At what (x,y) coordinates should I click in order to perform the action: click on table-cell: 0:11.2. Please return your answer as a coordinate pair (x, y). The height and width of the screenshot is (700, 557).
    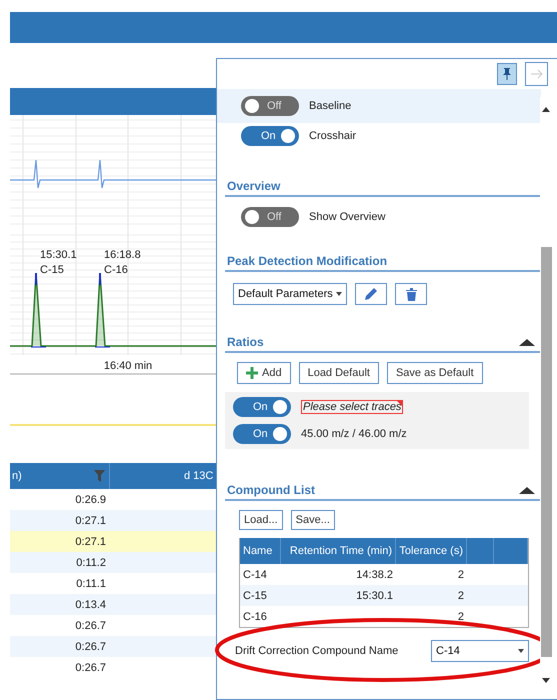
    Looking at the image, I should click on (91, 562).